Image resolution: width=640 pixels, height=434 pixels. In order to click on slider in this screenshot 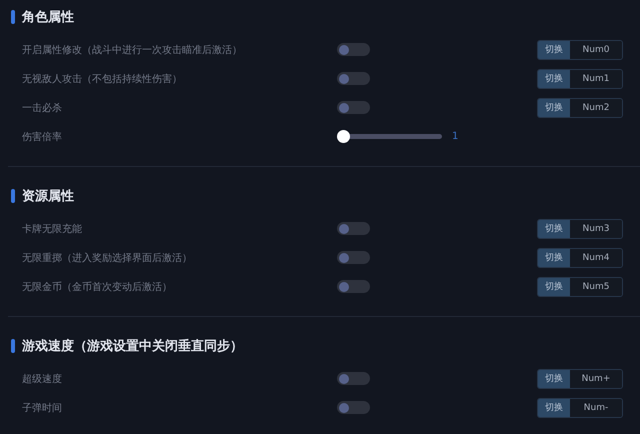, I will do `click(390, 136)`.